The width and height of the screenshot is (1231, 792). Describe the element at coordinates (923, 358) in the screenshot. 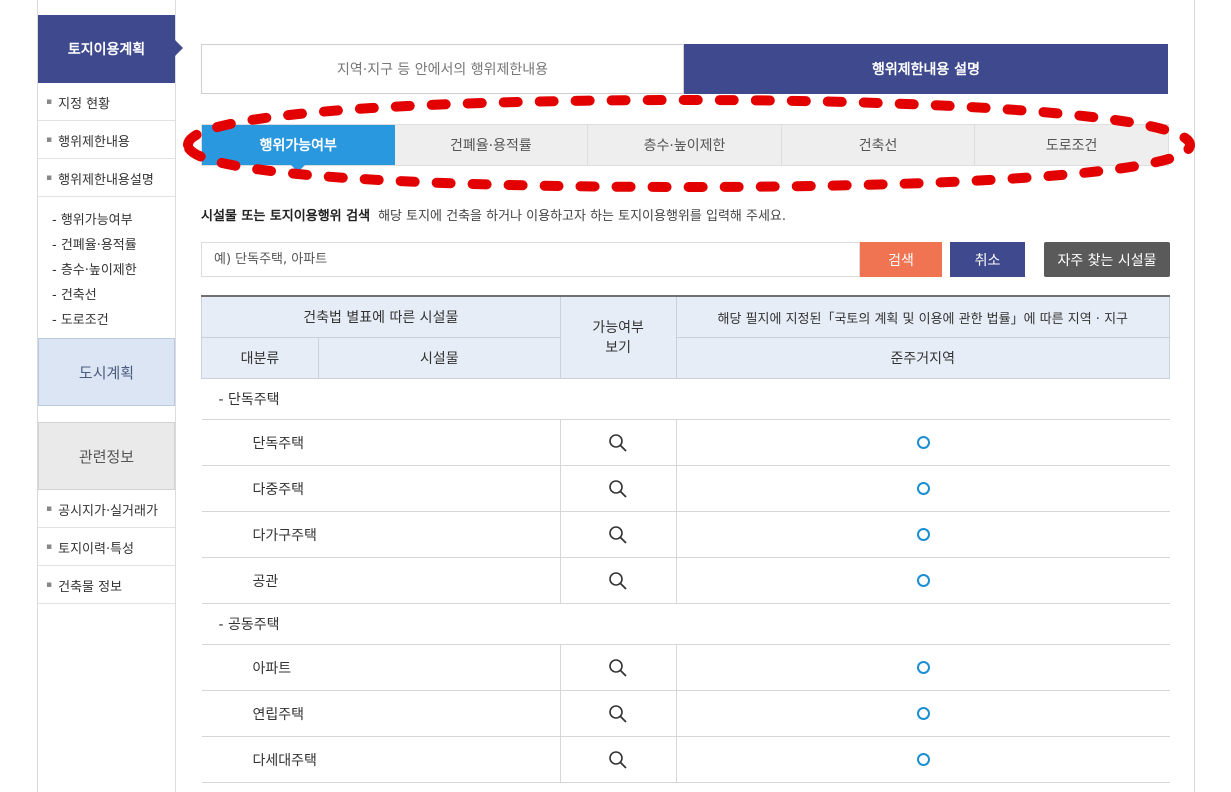

I see `header-zone-name: 준주거지역` at that location.